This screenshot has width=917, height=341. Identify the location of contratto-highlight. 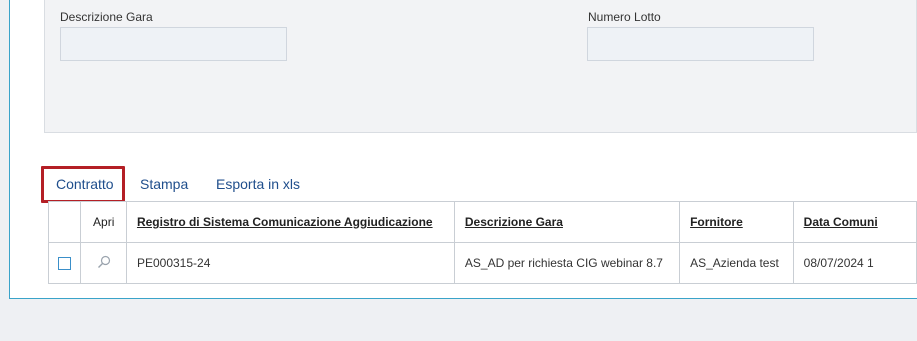
(83, 184).